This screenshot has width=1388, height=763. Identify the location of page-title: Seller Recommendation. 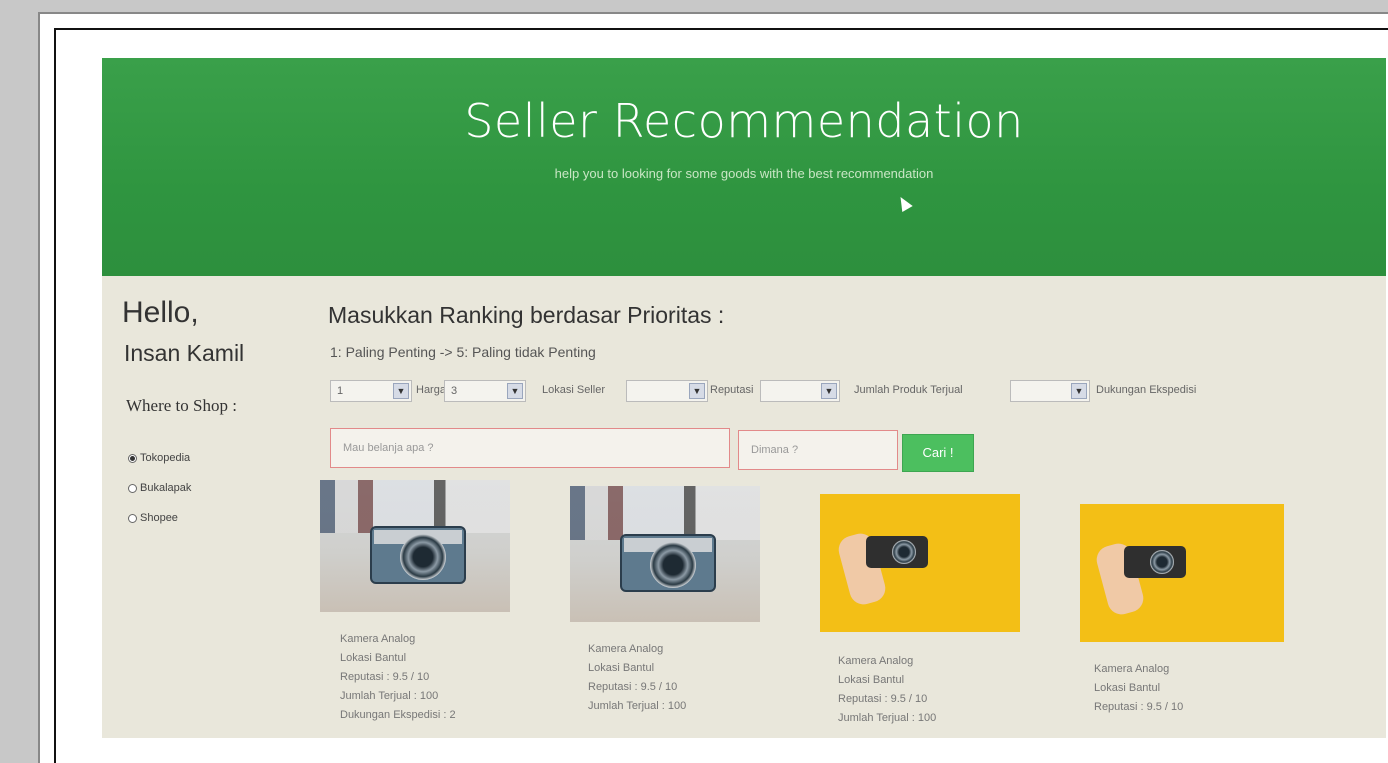
(744, 121).